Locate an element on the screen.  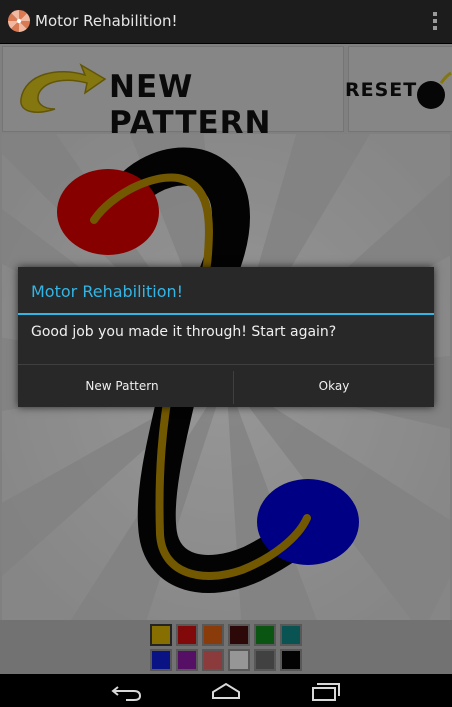
navigation-bar is located at coordinates (226, 690).